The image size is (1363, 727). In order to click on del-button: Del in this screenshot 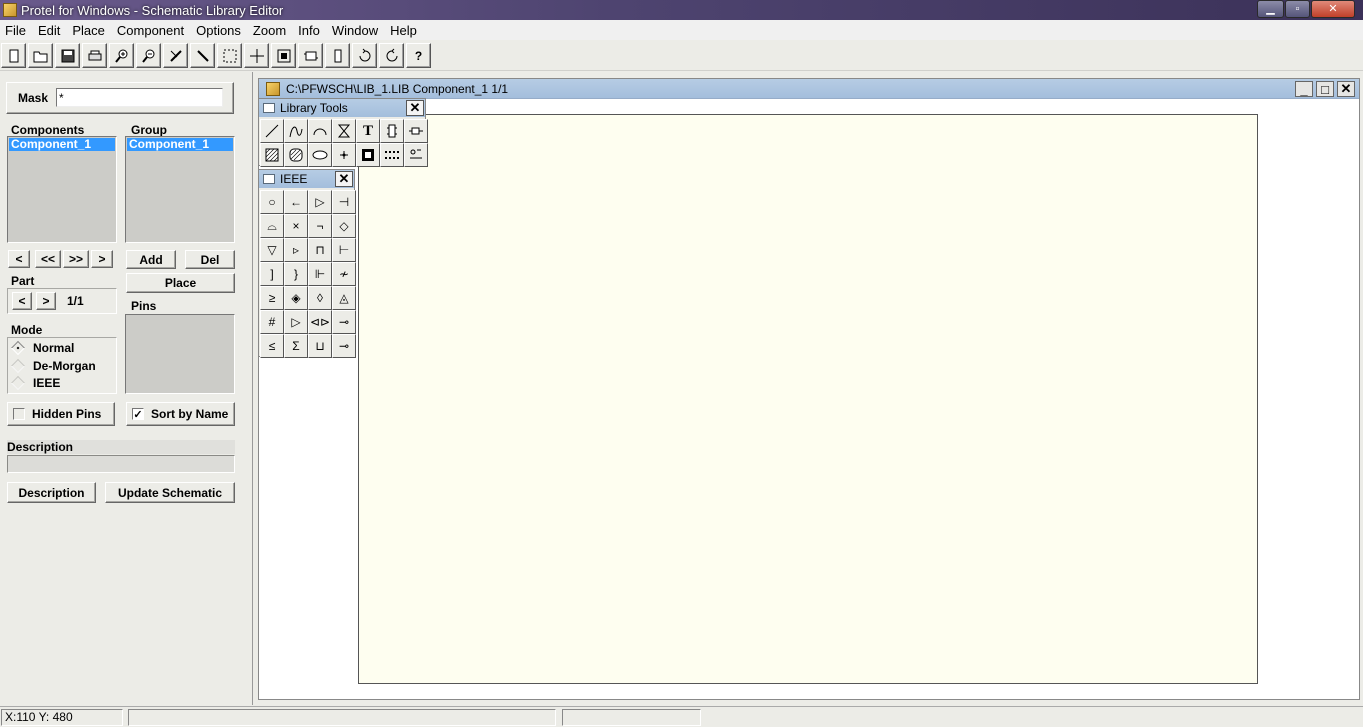, I will do `click(210, 259)`.